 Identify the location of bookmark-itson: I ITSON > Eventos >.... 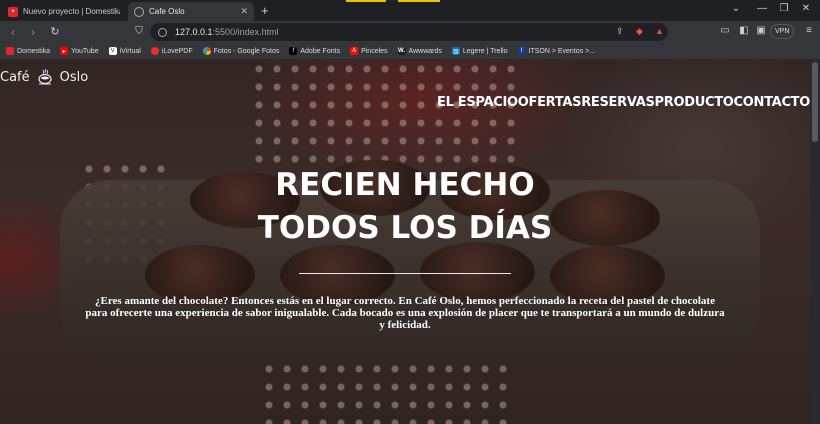
(556, 51).